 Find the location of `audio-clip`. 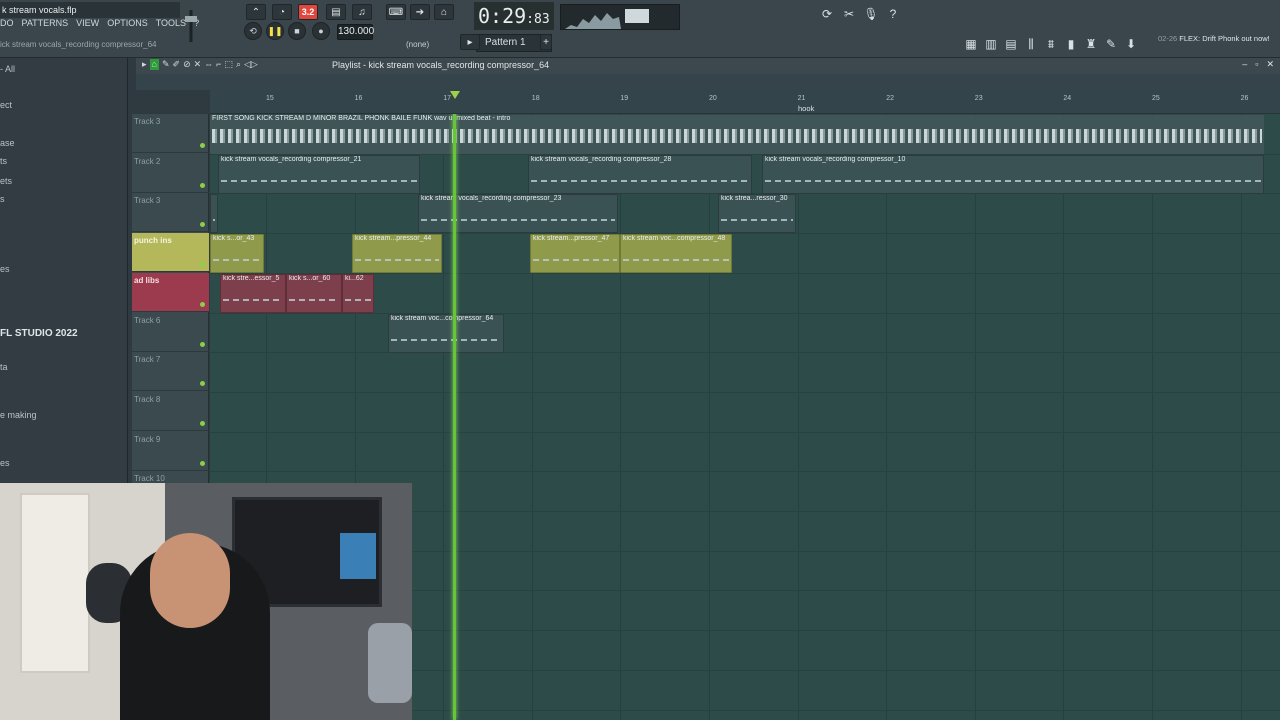

audio-clip is located at coordinates (214, 214).